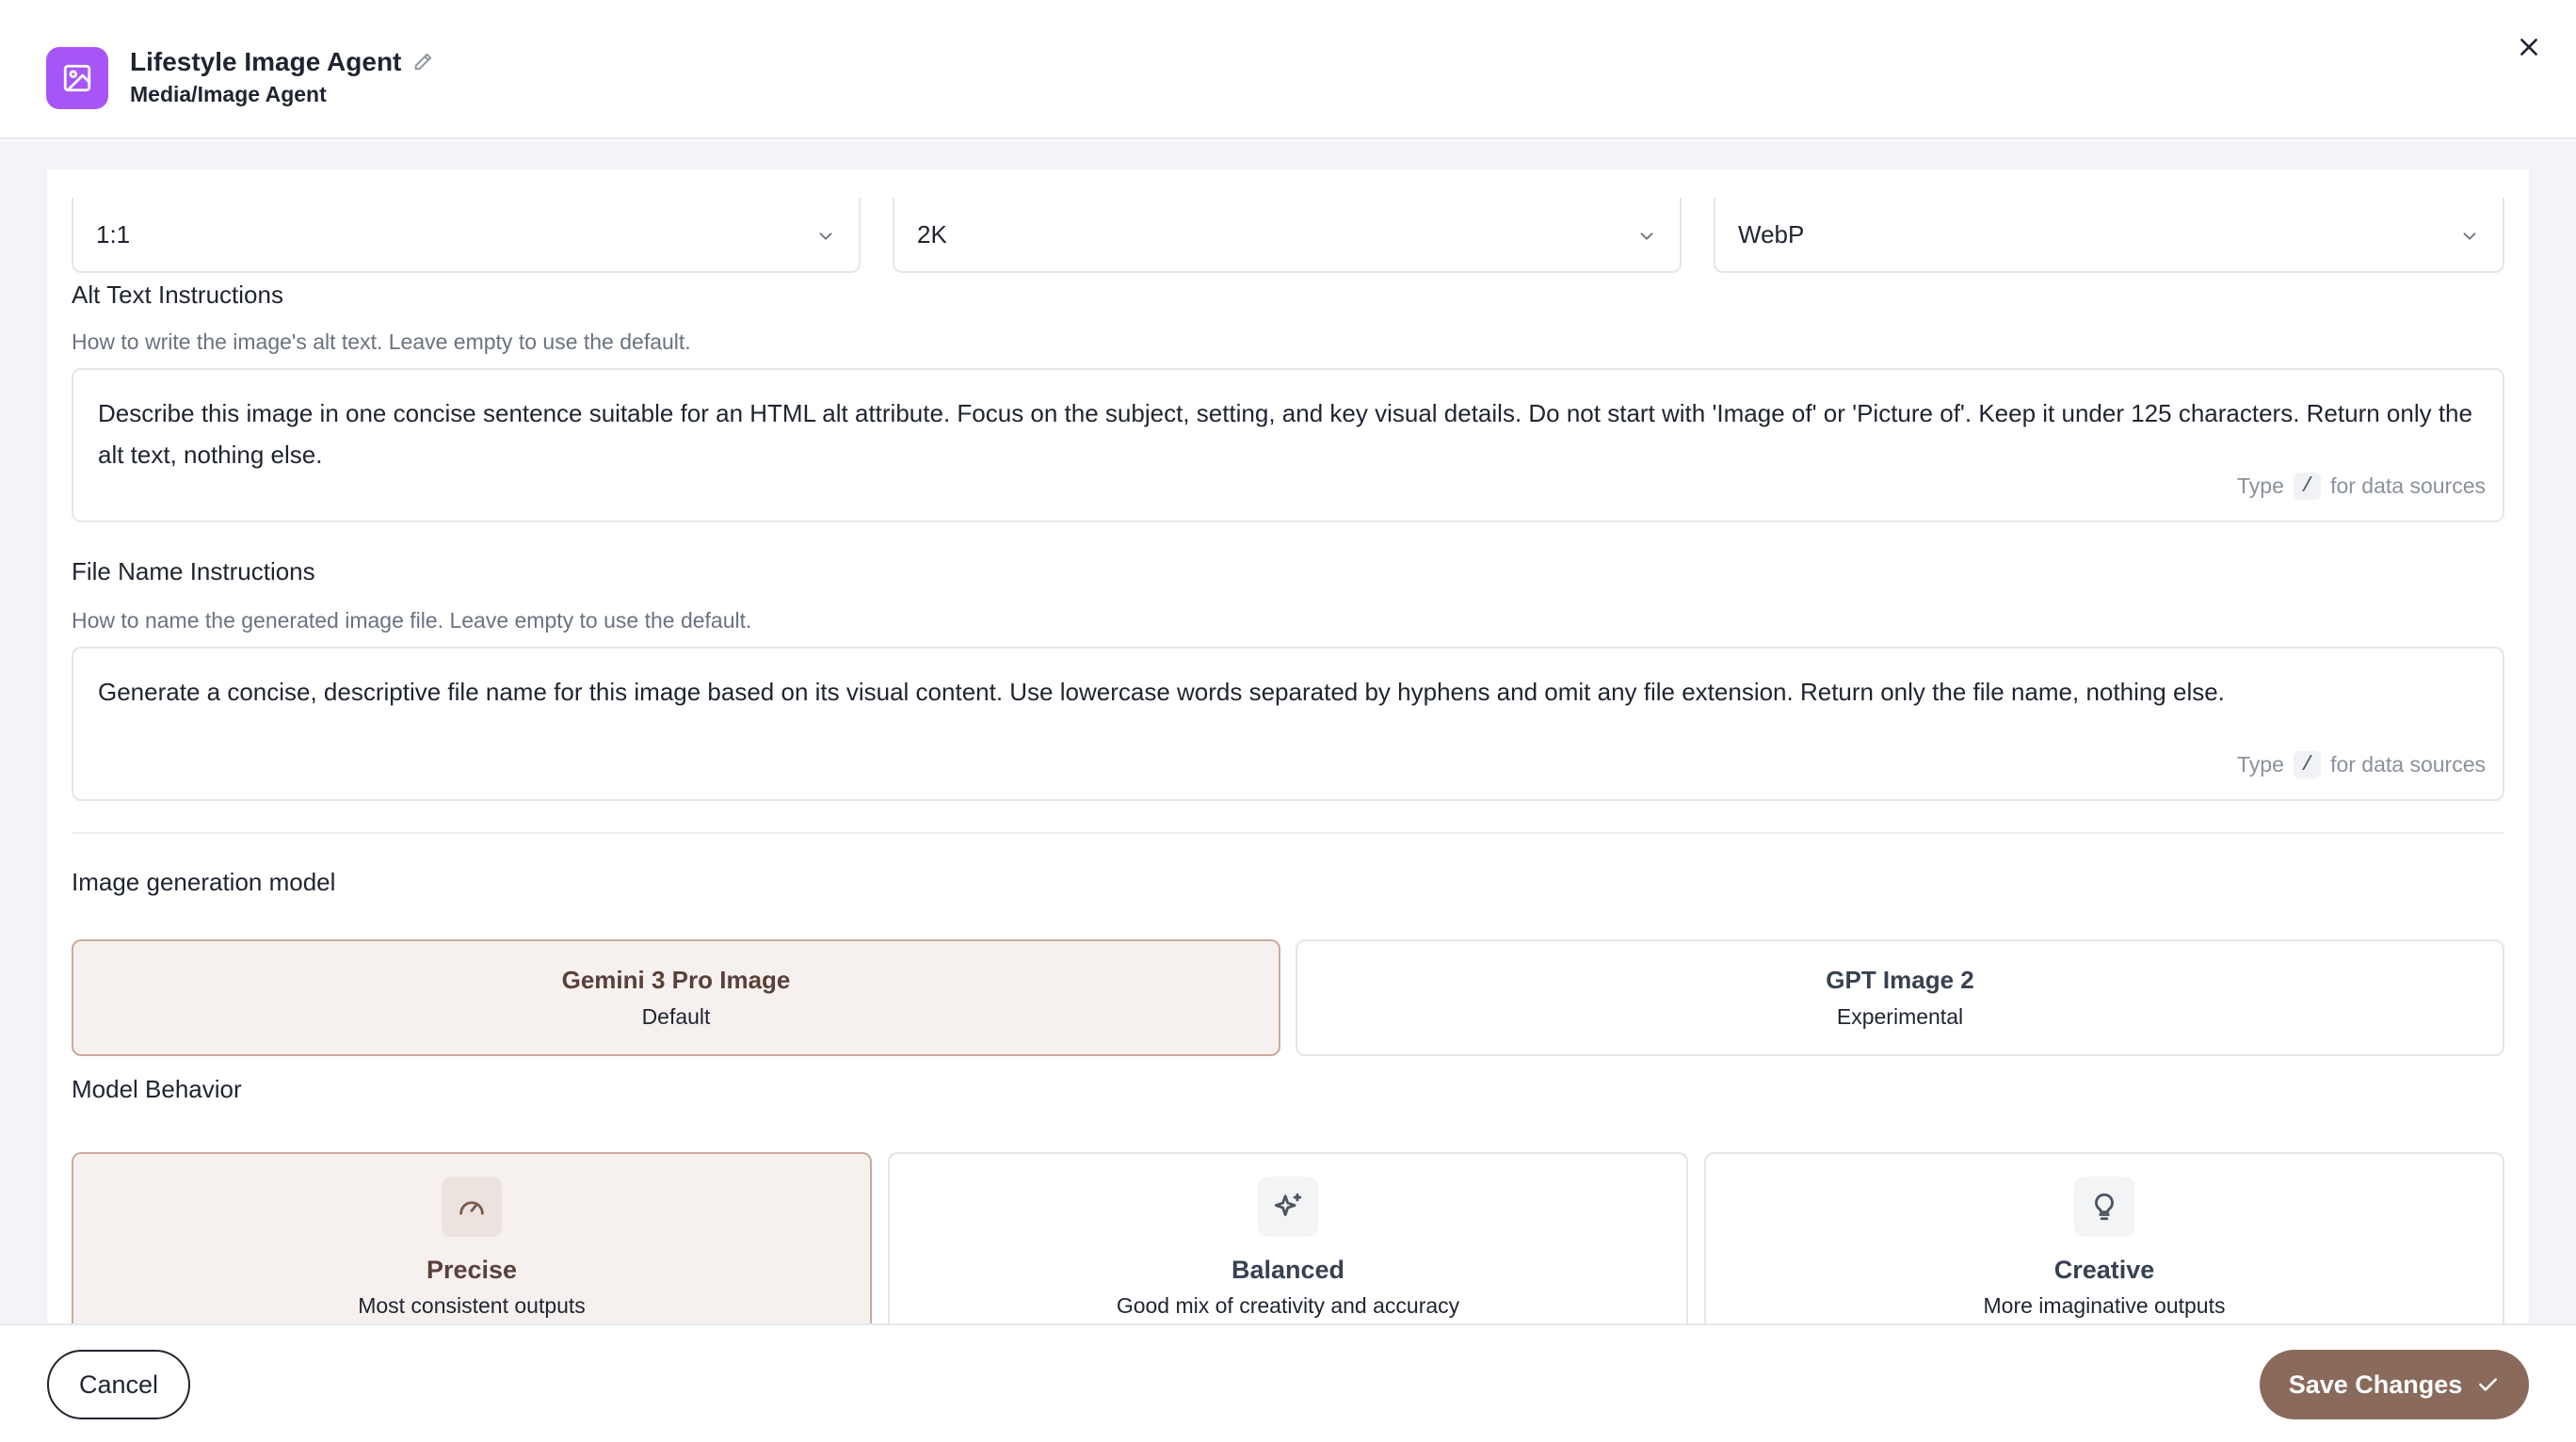  I want to click on model-option-sub: Default, so click(676, 1016).